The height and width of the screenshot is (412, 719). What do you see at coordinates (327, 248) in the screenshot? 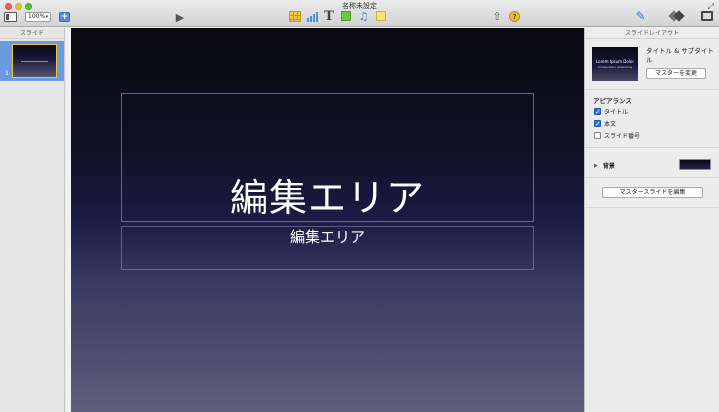
I see `subtitle-placeholder: 編集エリア` at bounding box center [327, 248].